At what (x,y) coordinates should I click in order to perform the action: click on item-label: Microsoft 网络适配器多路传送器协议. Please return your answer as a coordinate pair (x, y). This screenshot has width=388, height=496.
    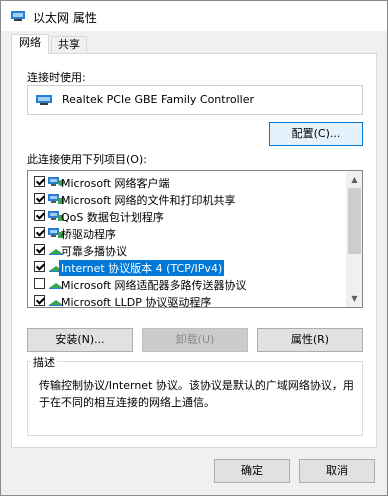
    Looking at the image, I should click on (154, 285).